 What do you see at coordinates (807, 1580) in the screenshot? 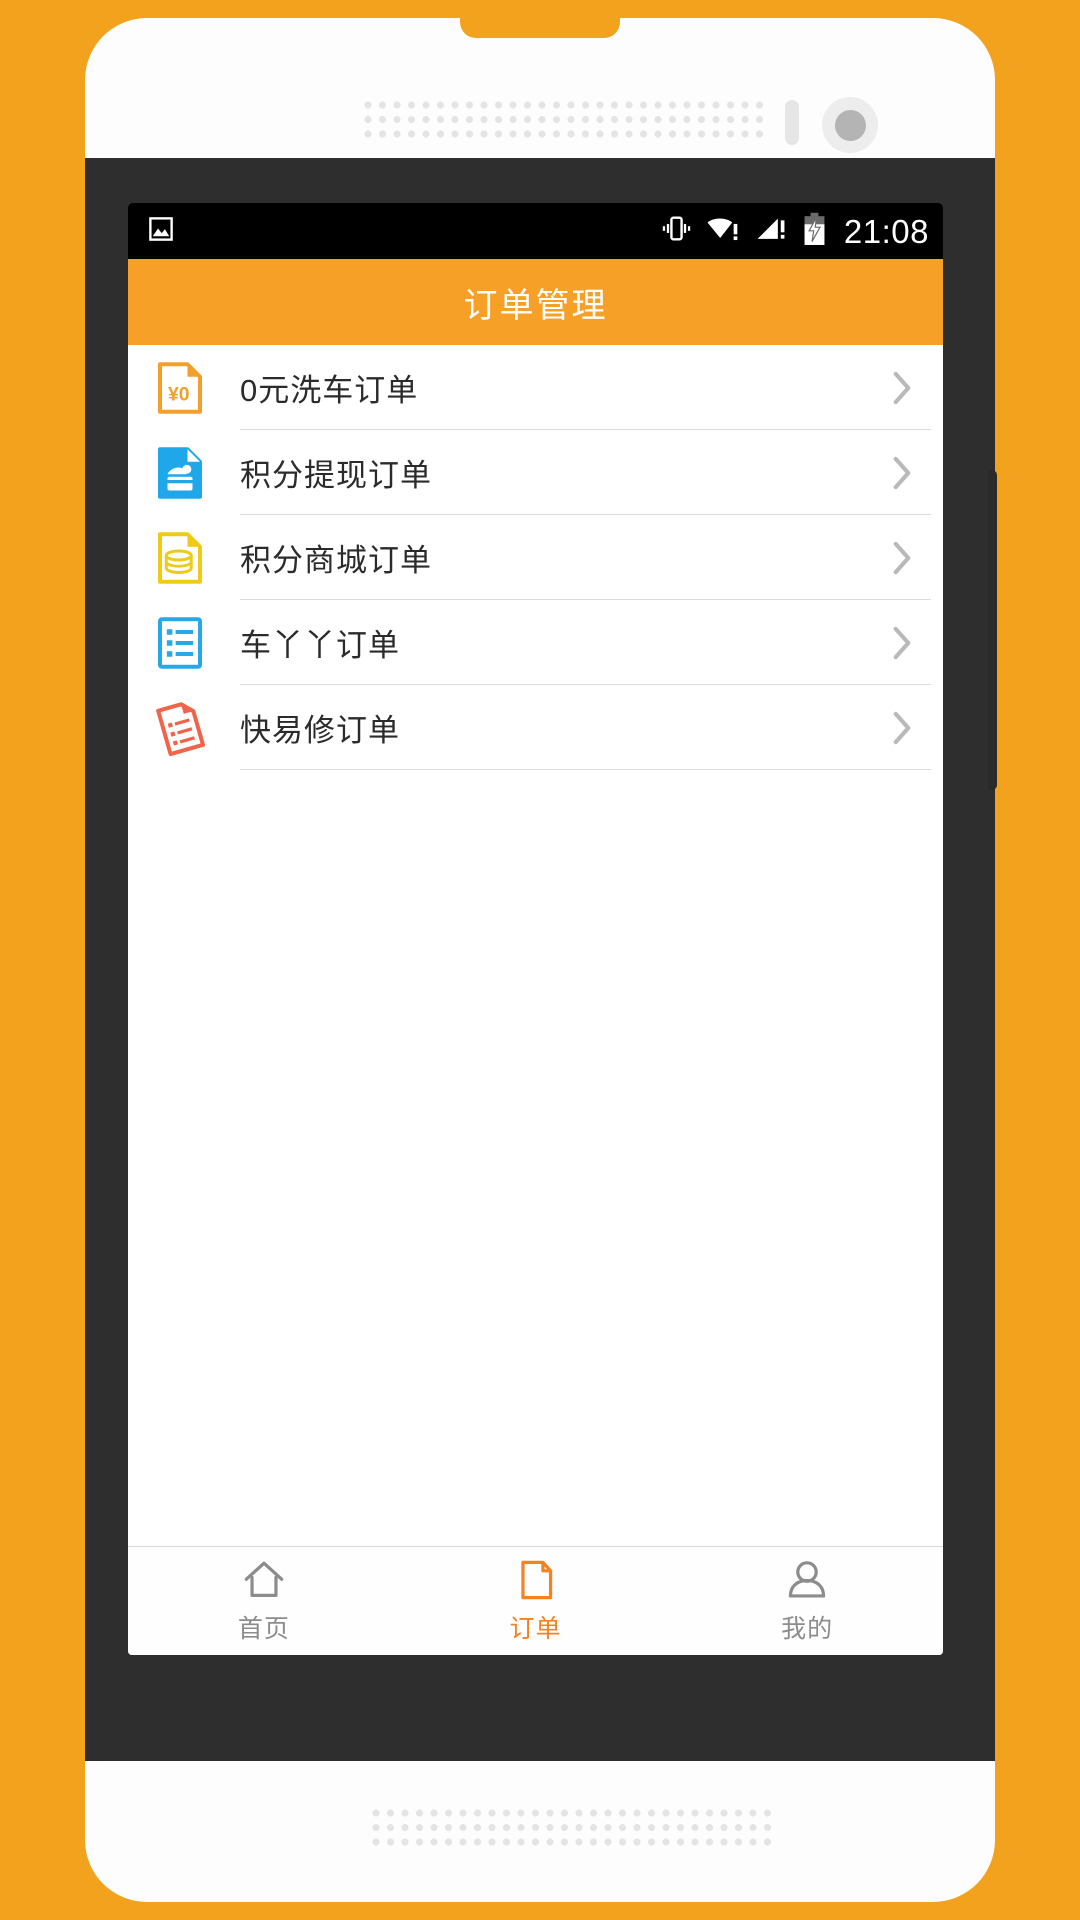
I see `person-icon` at bounding box center [807, 1580].